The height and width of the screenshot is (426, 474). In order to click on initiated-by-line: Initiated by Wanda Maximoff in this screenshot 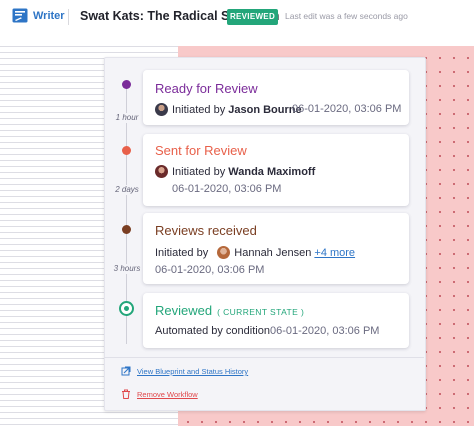, I will do `click(235, 171)`.